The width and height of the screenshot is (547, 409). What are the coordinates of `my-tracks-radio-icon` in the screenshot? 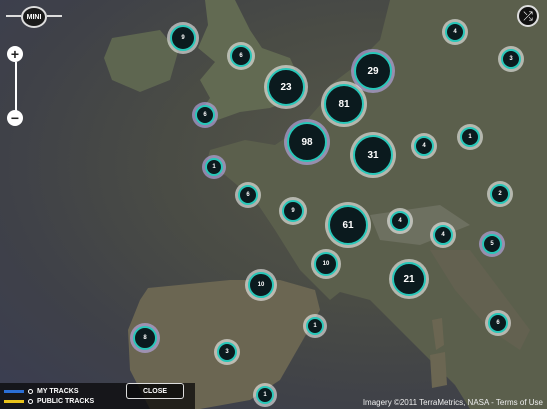 It's located at (30, 391).